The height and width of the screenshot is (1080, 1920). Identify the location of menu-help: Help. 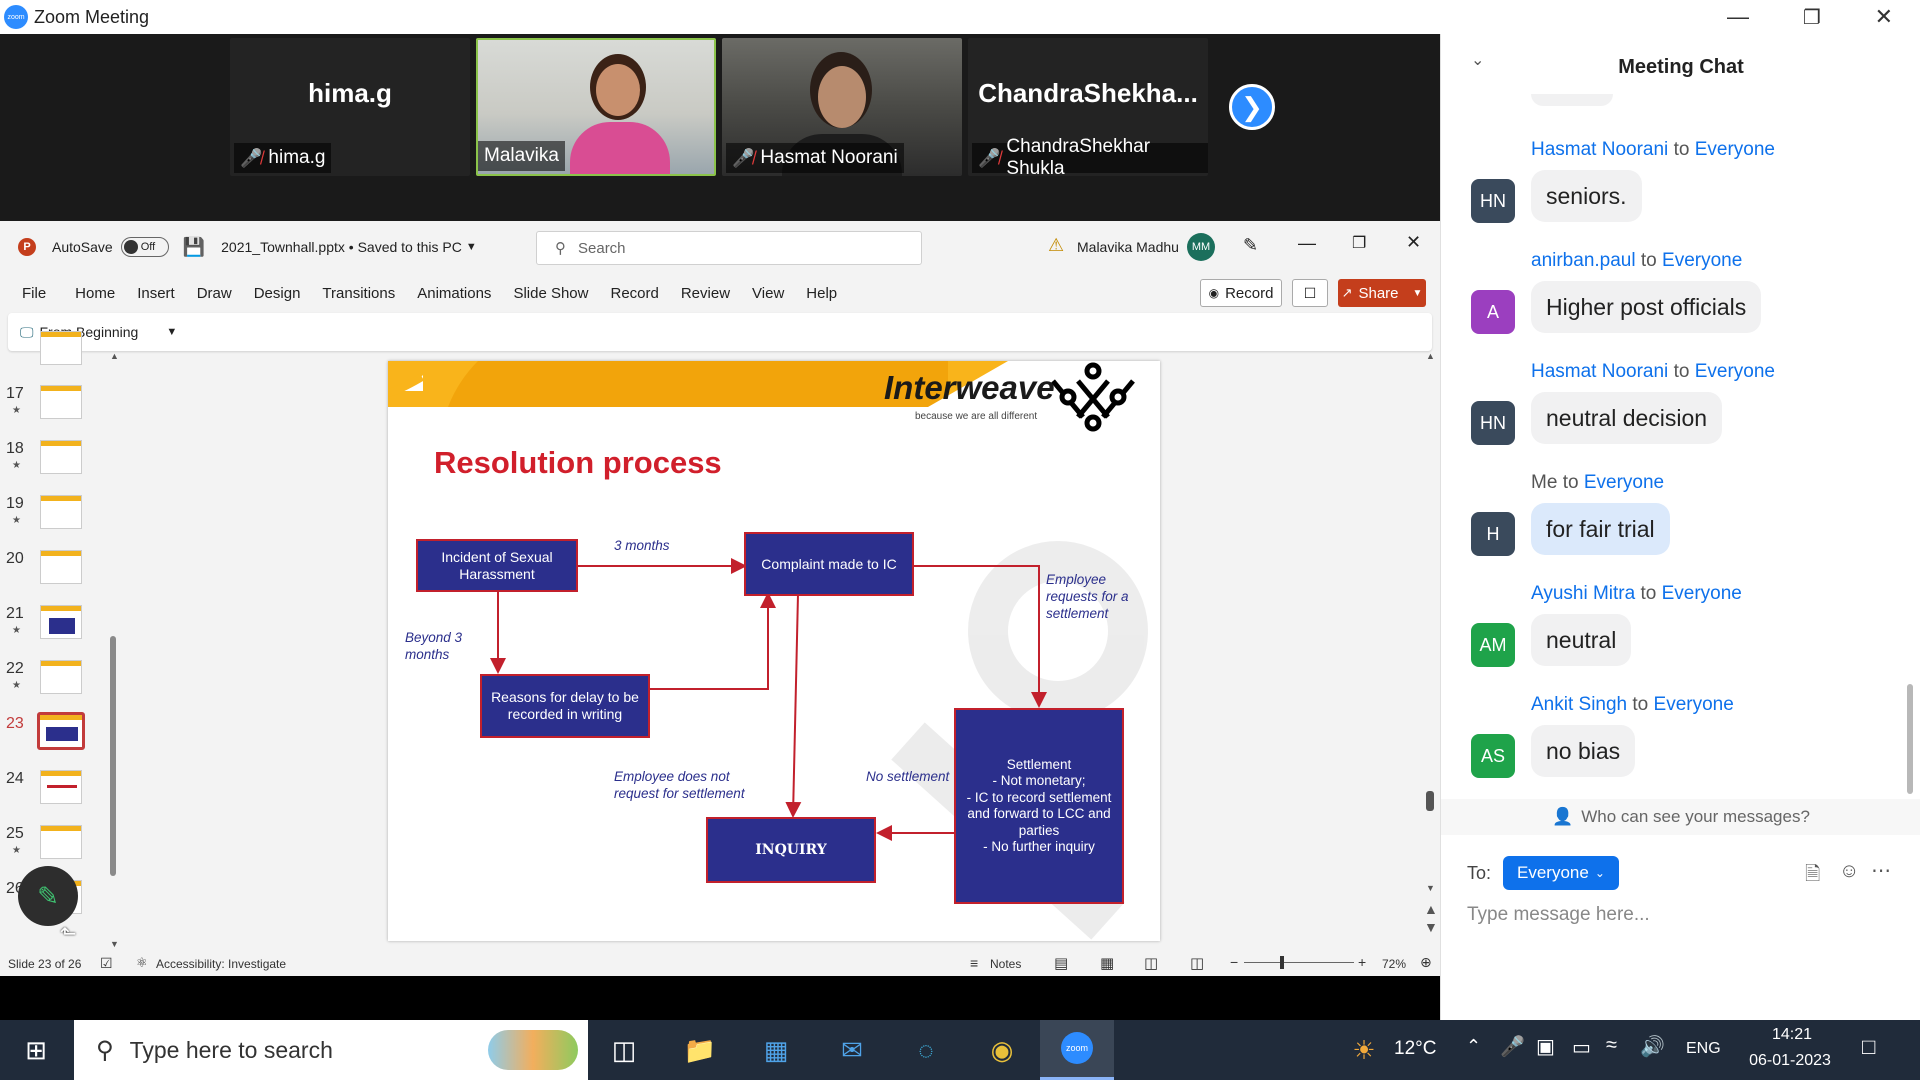
(821, 293).